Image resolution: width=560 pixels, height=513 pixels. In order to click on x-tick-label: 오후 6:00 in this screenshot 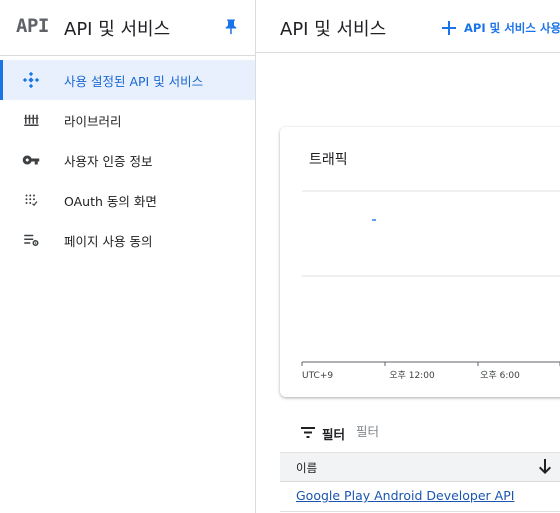, I will do `click(500, 375)`.